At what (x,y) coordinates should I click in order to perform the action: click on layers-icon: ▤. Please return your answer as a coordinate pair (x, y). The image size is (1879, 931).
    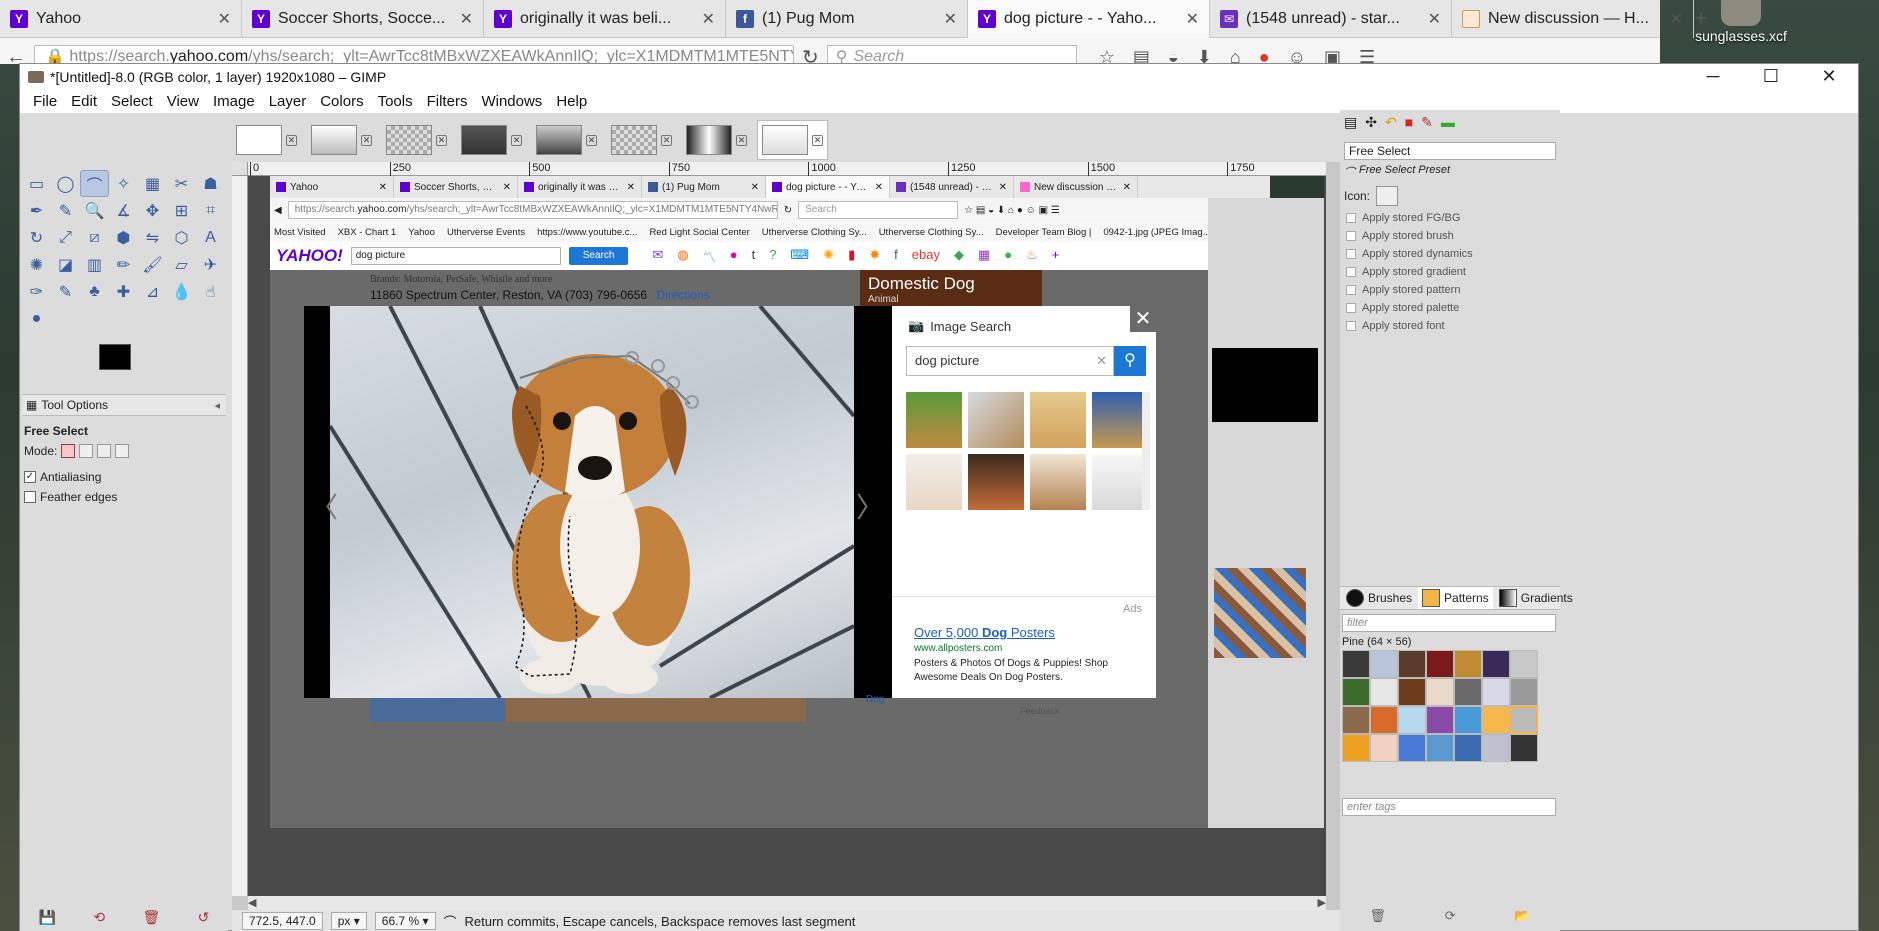
    Looking at the image, I should click on (1350, 123).